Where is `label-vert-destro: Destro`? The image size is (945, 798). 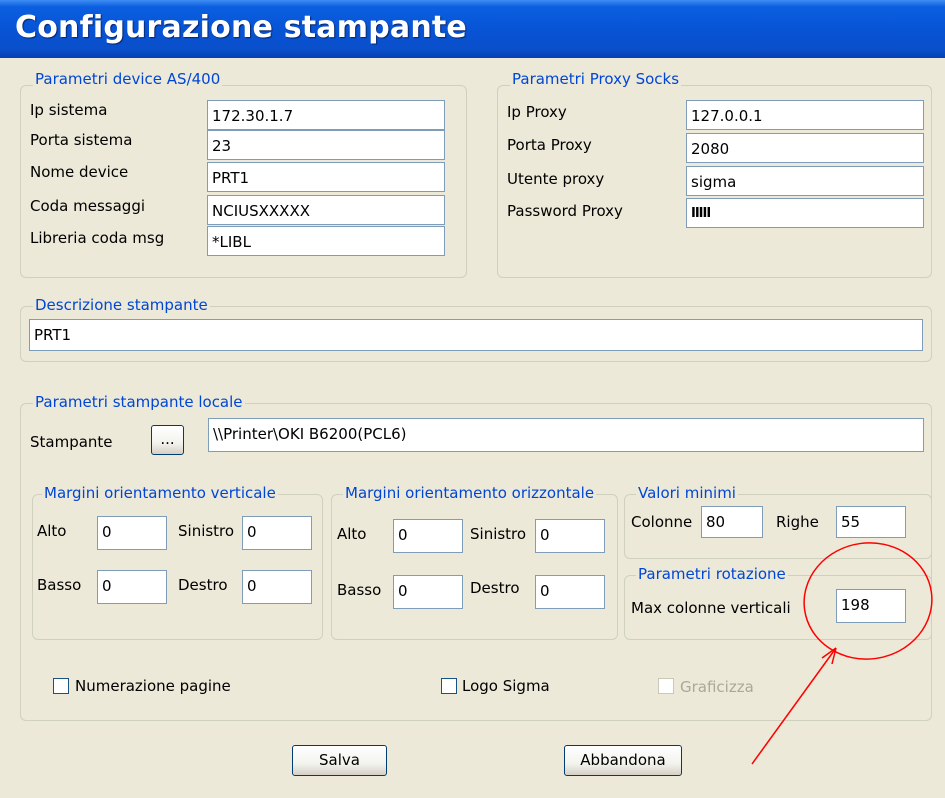
label-vert-destro: Destro is located at coordinates (203, 585).